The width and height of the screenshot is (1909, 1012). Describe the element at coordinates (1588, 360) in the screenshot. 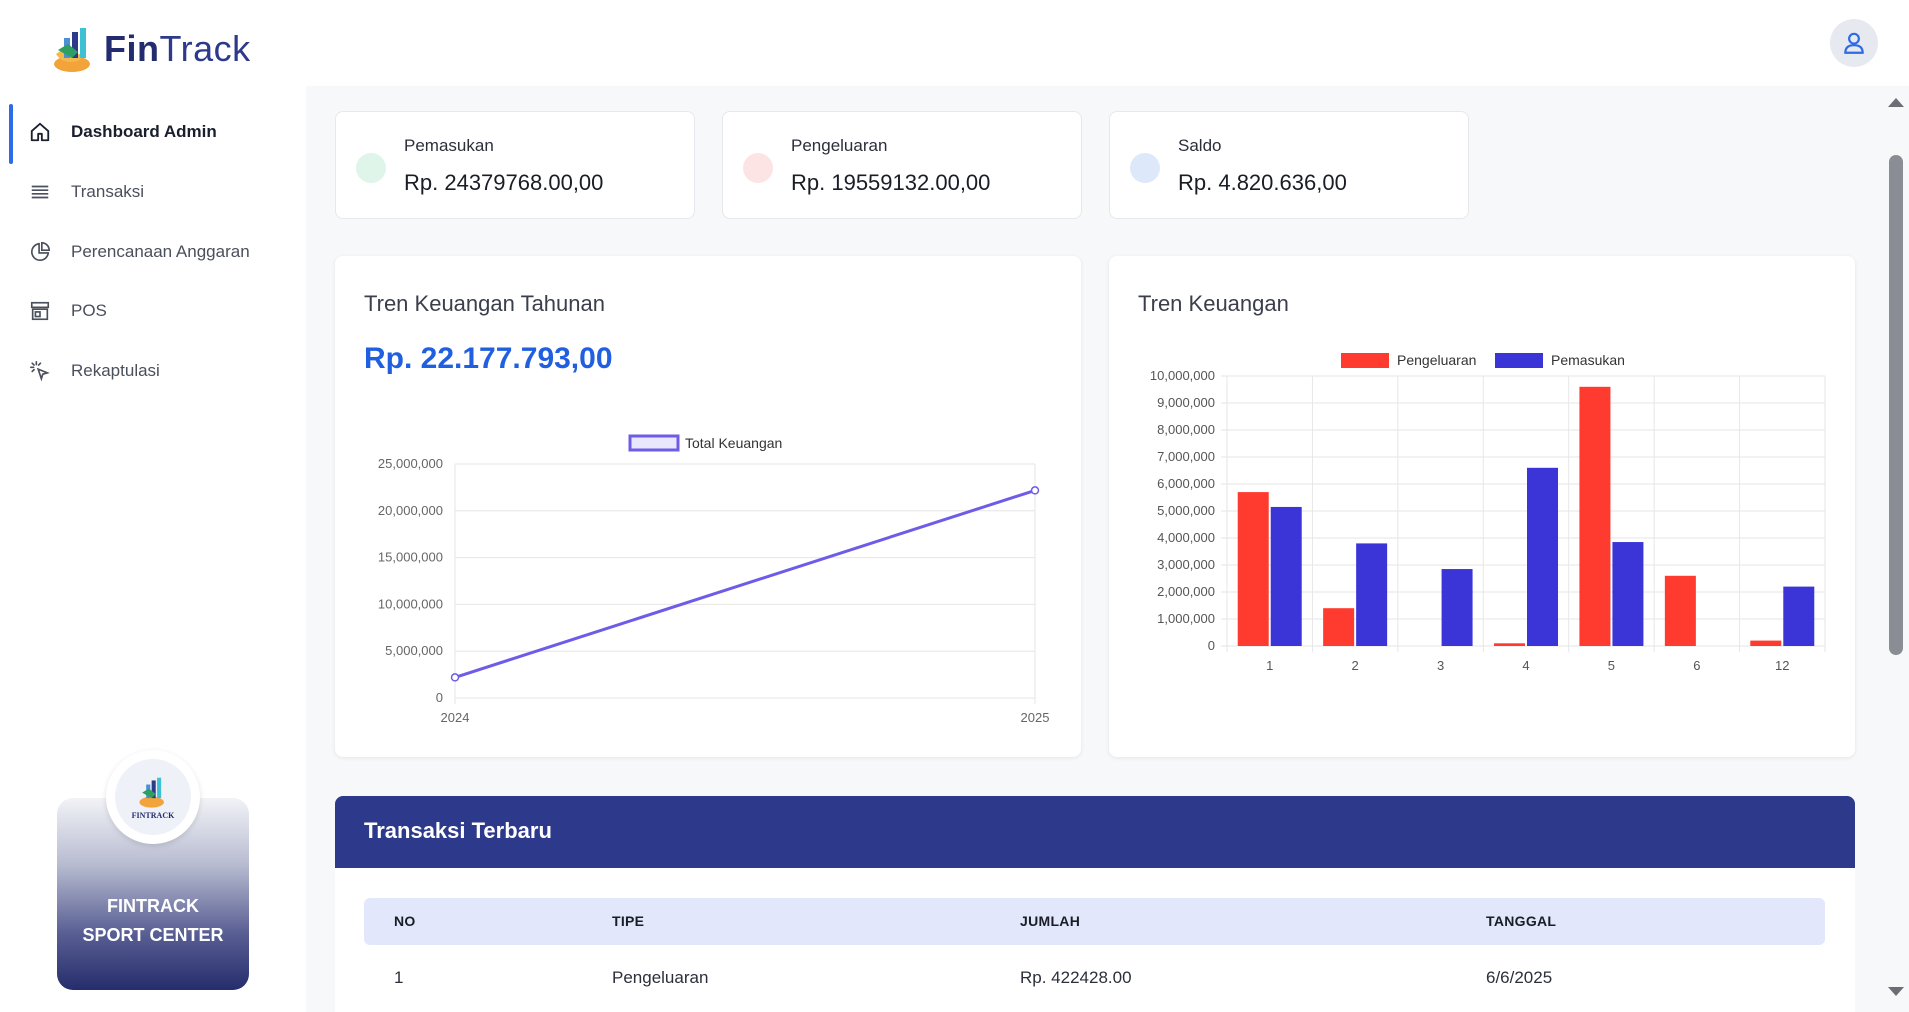

I see `legend-label: Pemasukan` at that location.